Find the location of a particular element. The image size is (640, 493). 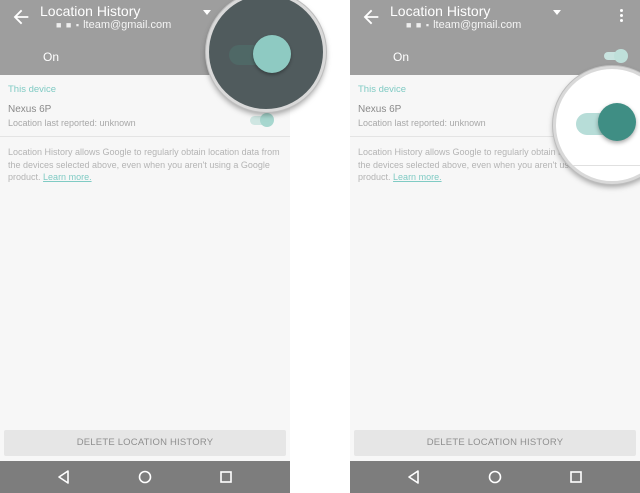

master-toggle-thumb is located at coordinates (621, 56).